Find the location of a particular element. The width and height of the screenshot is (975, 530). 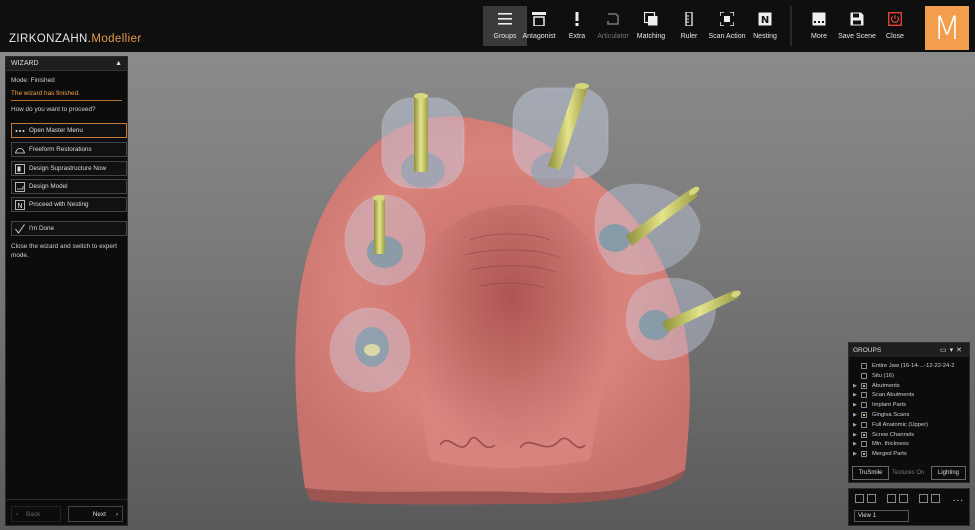

proceed-with-nesting-button: N Proceed with Nesting is located at coordinates (69, 204).